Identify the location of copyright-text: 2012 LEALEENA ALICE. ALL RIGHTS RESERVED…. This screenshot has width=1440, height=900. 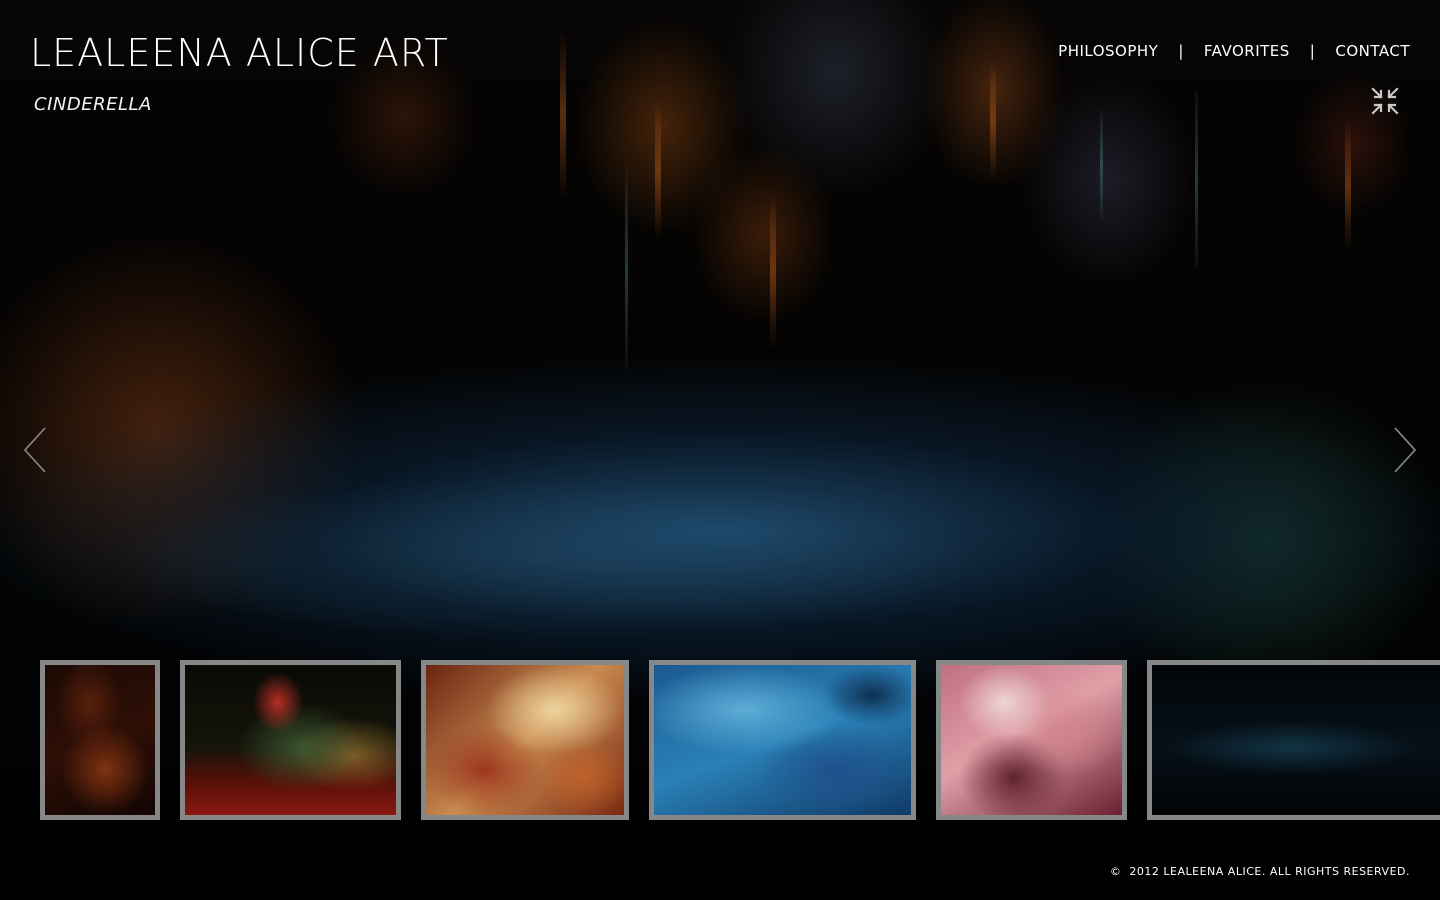
(1269, 871).